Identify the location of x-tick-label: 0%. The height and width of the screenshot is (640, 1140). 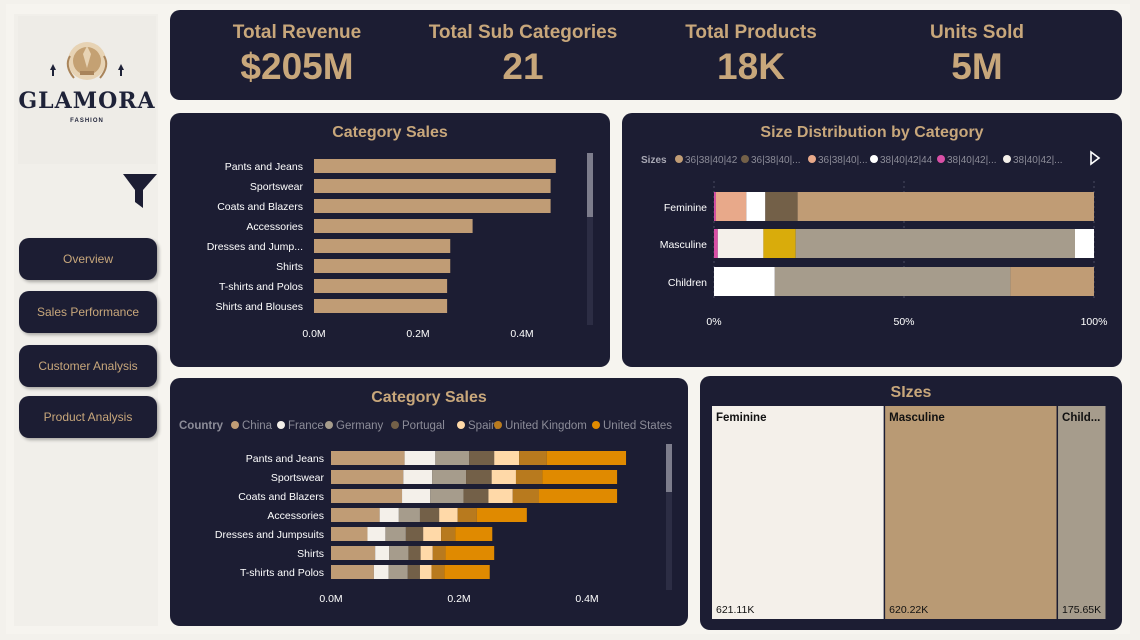
(713, 322).